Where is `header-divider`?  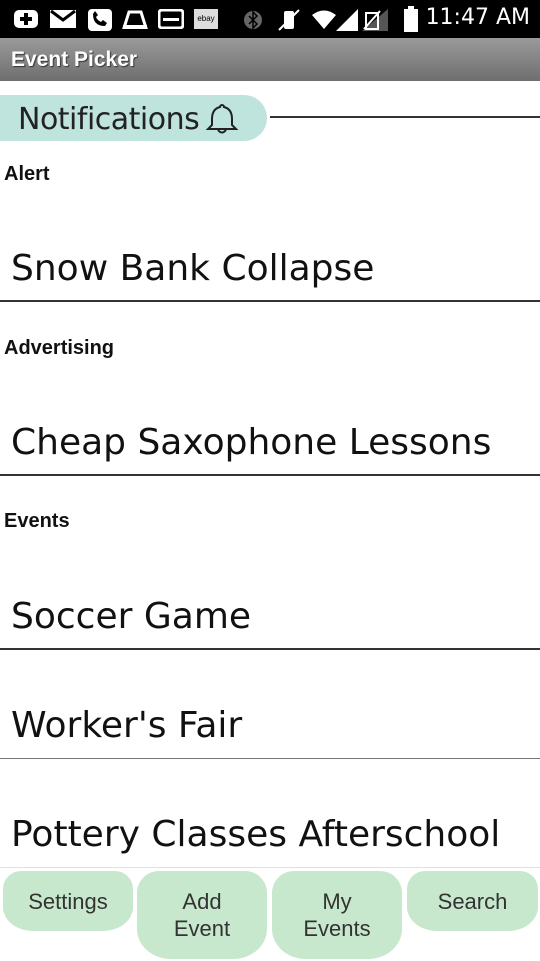 header-divider is located at coordinates (405, 117).